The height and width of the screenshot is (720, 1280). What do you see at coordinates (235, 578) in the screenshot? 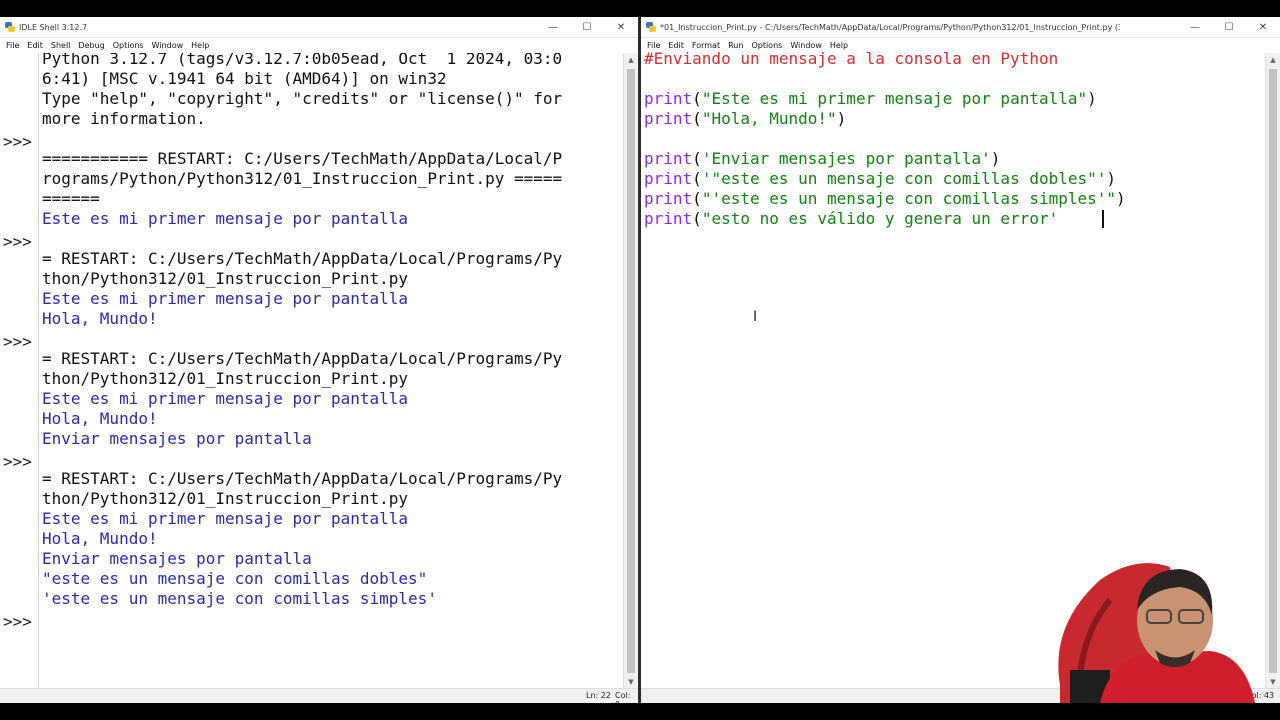
I see `shell-output-line: "este es un mensaje con comillas dobles"` at bounding box center [235, 578].